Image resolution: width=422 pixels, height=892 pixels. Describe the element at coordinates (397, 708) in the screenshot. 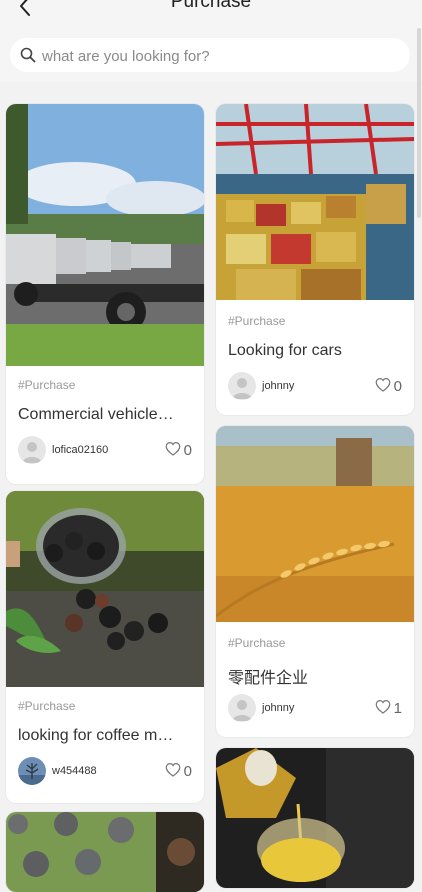

I see `like-count: 1` at that location.